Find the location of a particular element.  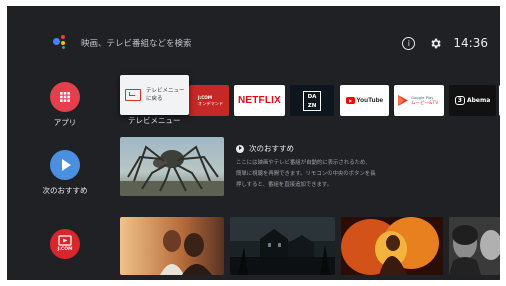

youtube-logo-text: YouTube is located at coordinates (370, 100).